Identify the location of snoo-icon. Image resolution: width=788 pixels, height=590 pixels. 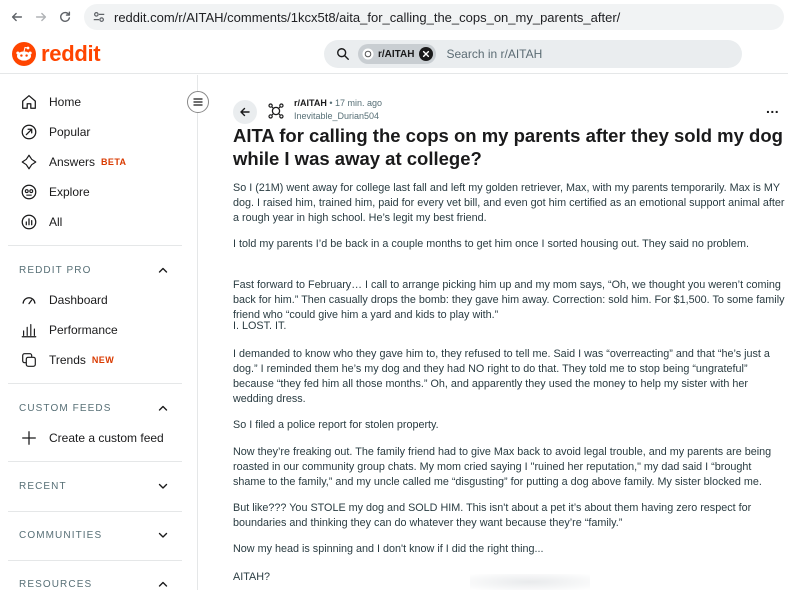
(24, 54).